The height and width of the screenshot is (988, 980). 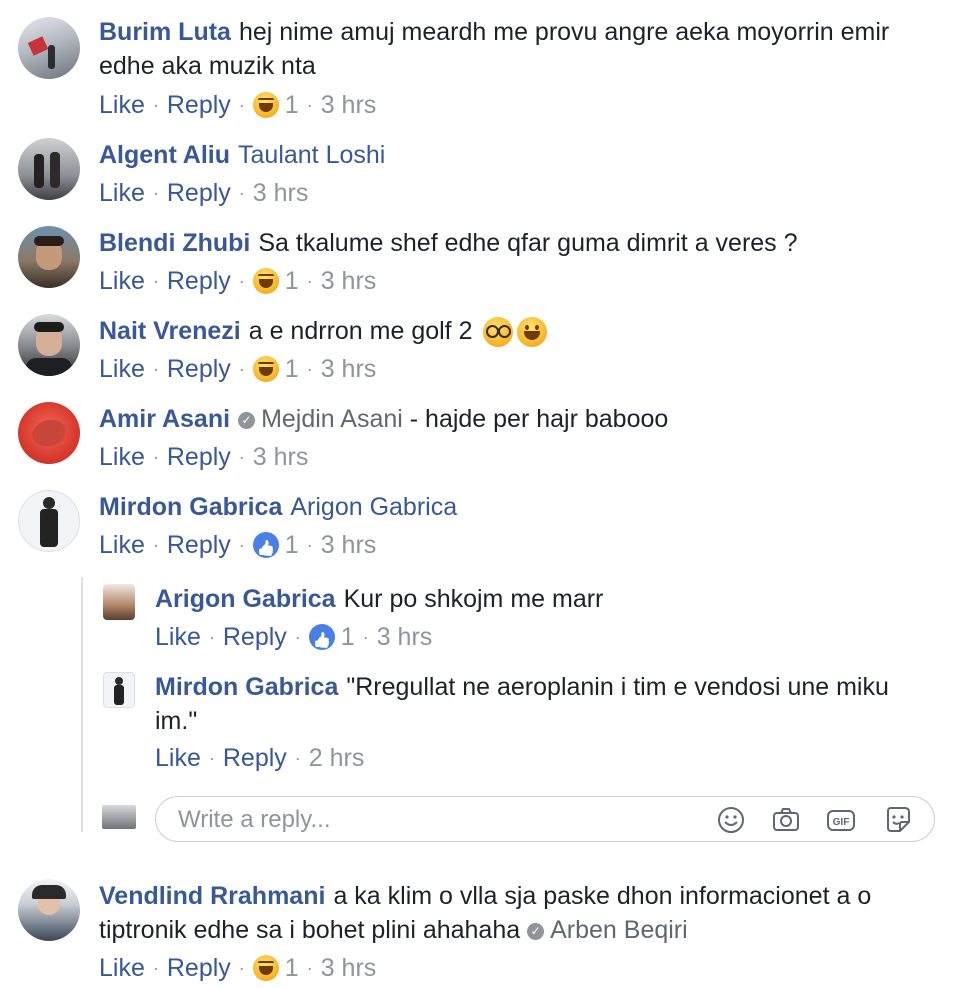 What do you see at coordinates (898, 820) in the screenshot?
I see `sticker-icon` at bounding box center [898, 820].